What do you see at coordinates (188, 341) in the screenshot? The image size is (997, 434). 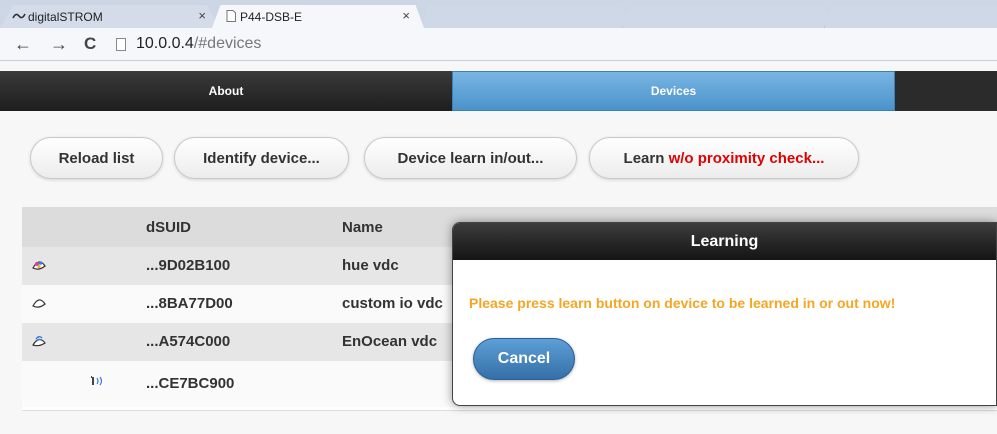 I see `dsuid-cell: ...A574C000` at bounding box center [188, 341].